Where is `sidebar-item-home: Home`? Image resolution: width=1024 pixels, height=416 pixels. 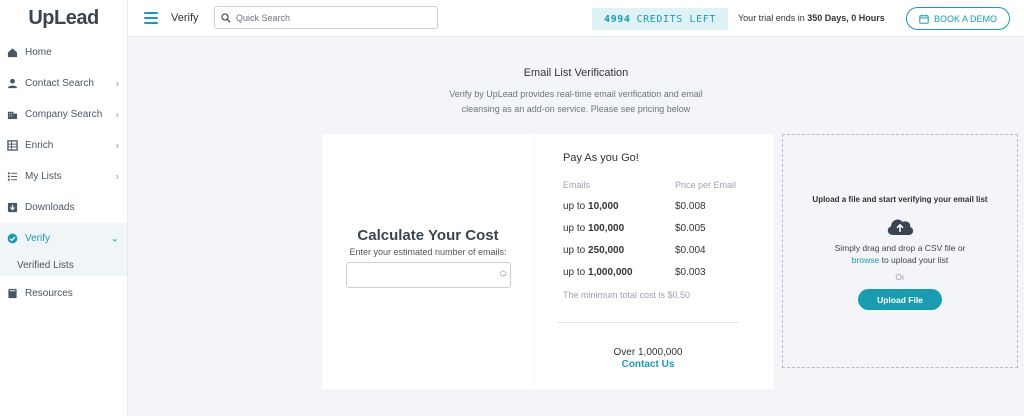 sidebar-item-home: Home is located at coordinates (63, 52).